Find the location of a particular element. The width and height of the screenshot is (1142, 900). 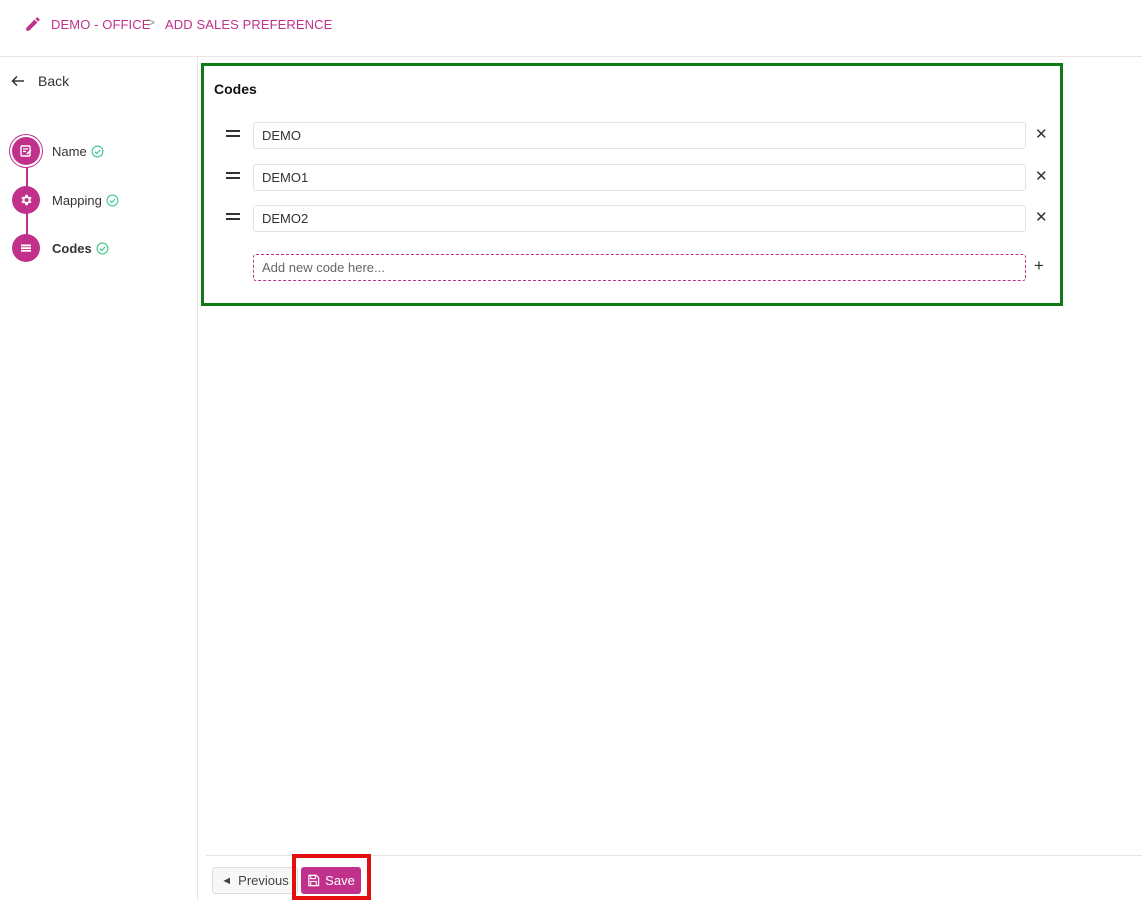

new-code-row: + is located at coordinates (641, 267).